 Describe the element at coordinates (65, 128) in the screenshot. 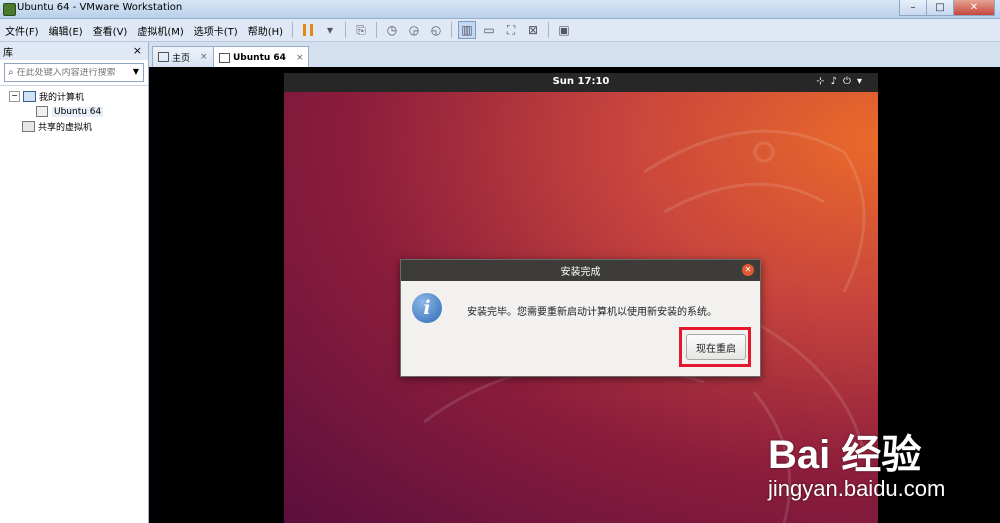

I see `tree-label: 共享的虚拟机` at that location.